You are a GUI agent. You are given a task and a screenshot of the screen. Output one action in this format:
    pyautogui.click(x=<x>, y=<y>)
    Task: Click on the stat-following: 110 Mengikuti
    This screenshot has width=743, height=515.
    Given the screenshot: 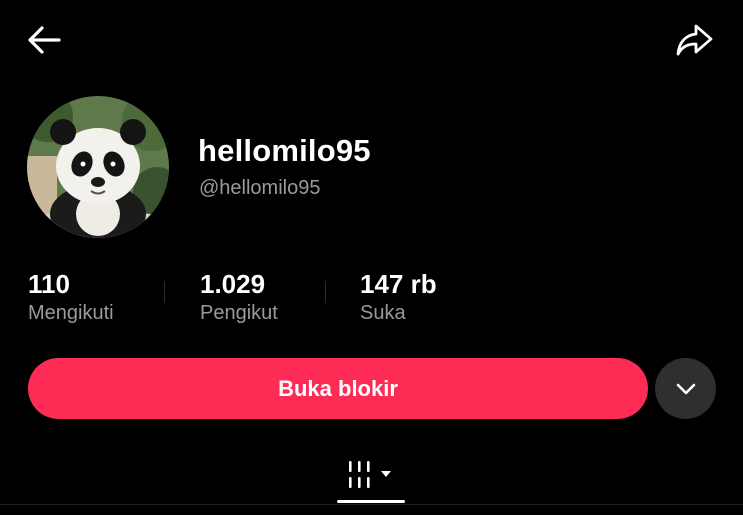 What is the action you would take?
    pyautogui.click(x=71, y=297)
    